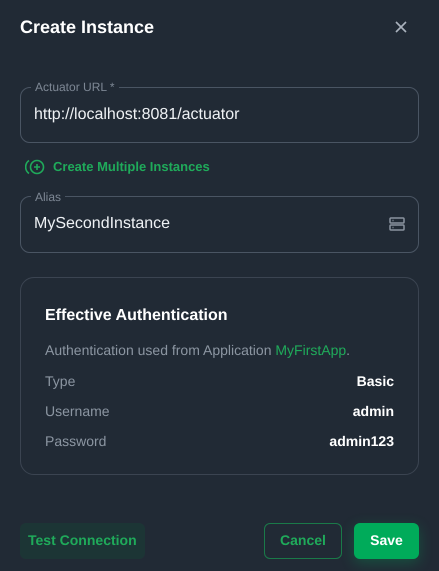  Describe the element at coordinates (77, 411) in the screenshot. I see `row-label: Username` at that location.